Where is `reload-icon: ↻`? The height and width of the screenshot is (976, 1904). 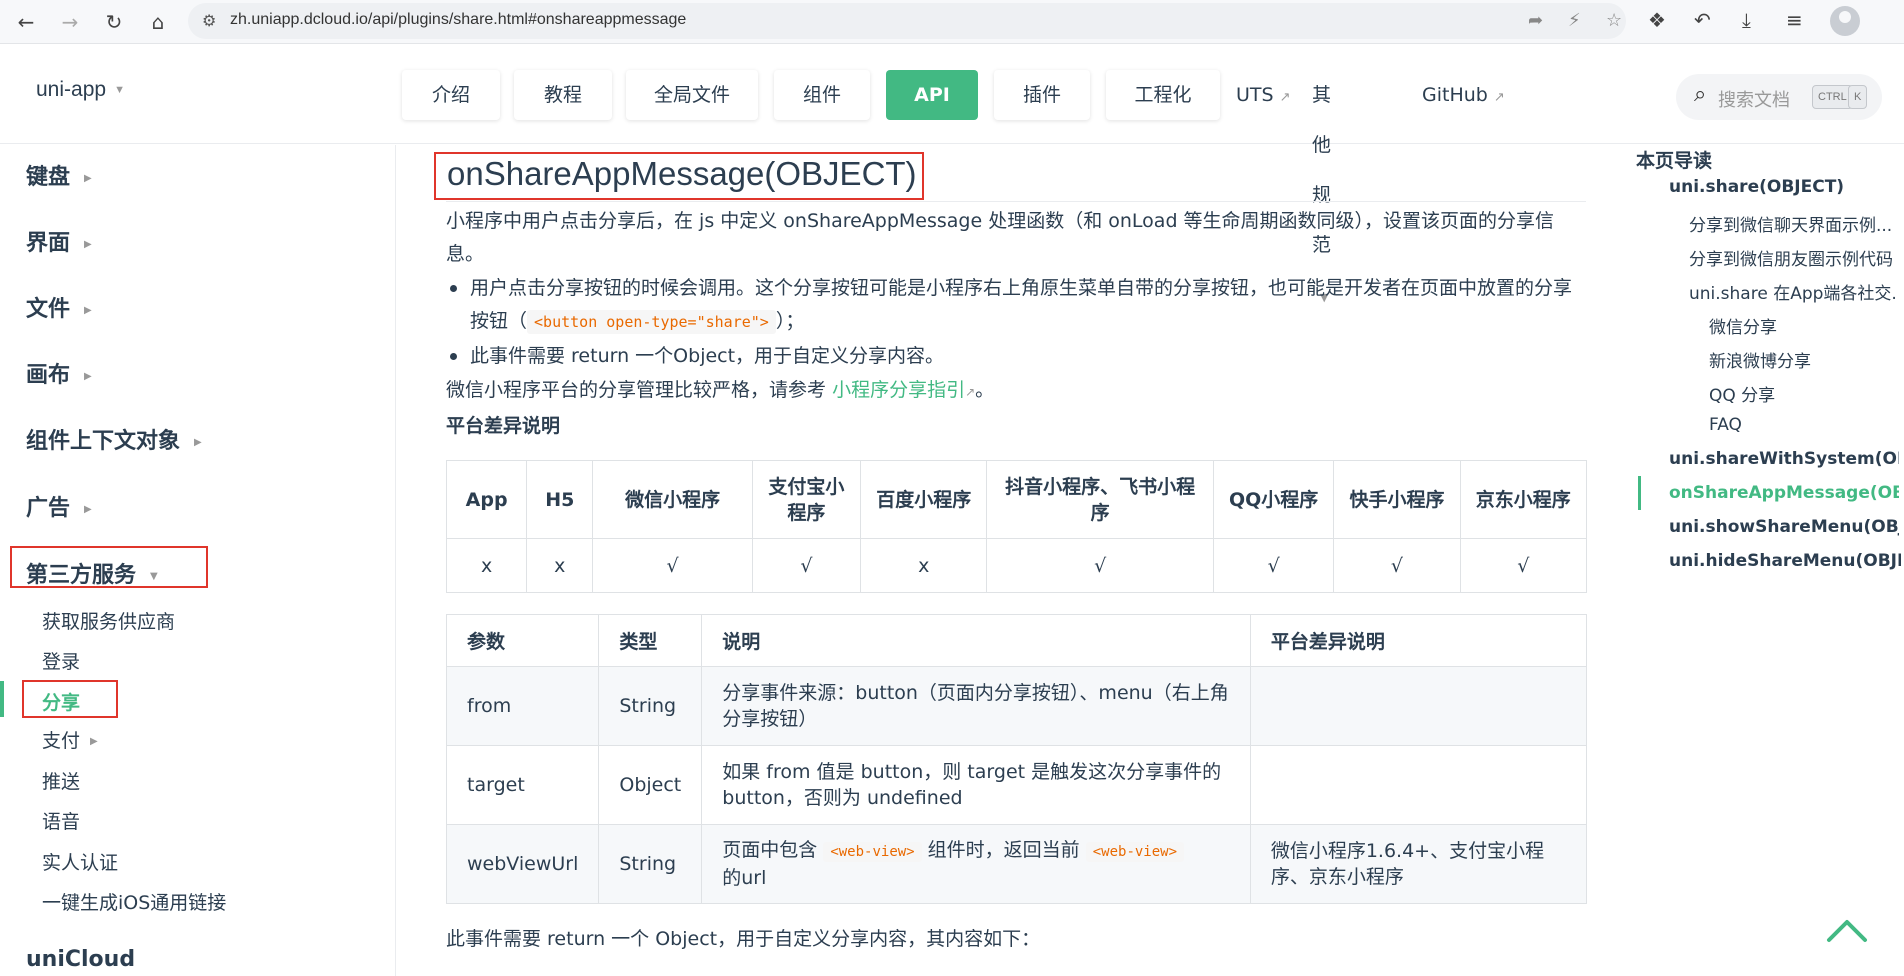
reload-icon: ↻ is located at coordinates (114, 22).